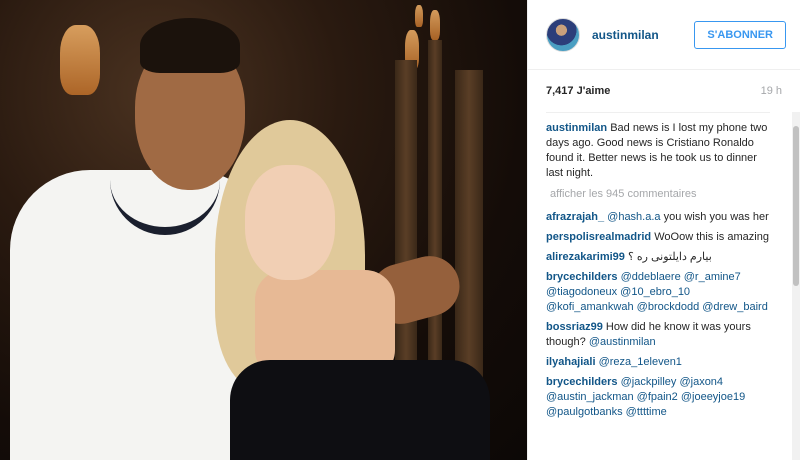 The height and width of the screenshot is (460, 800). Describe the element at coordinates (563, 34) in the screenshot. I see `avatar` at that location.